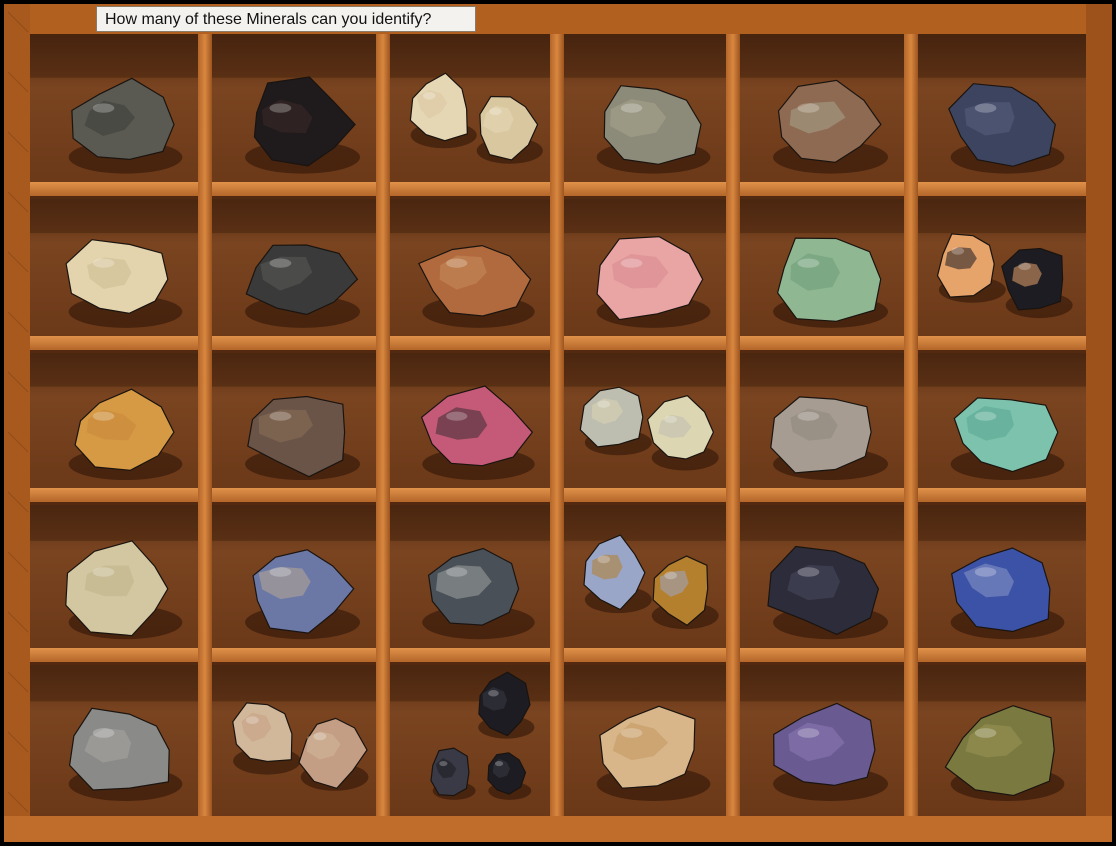 Image resolution: width=1116 pixels, height=846 pixels. I want to click on tray-bottom-wall, so click(558, 829).